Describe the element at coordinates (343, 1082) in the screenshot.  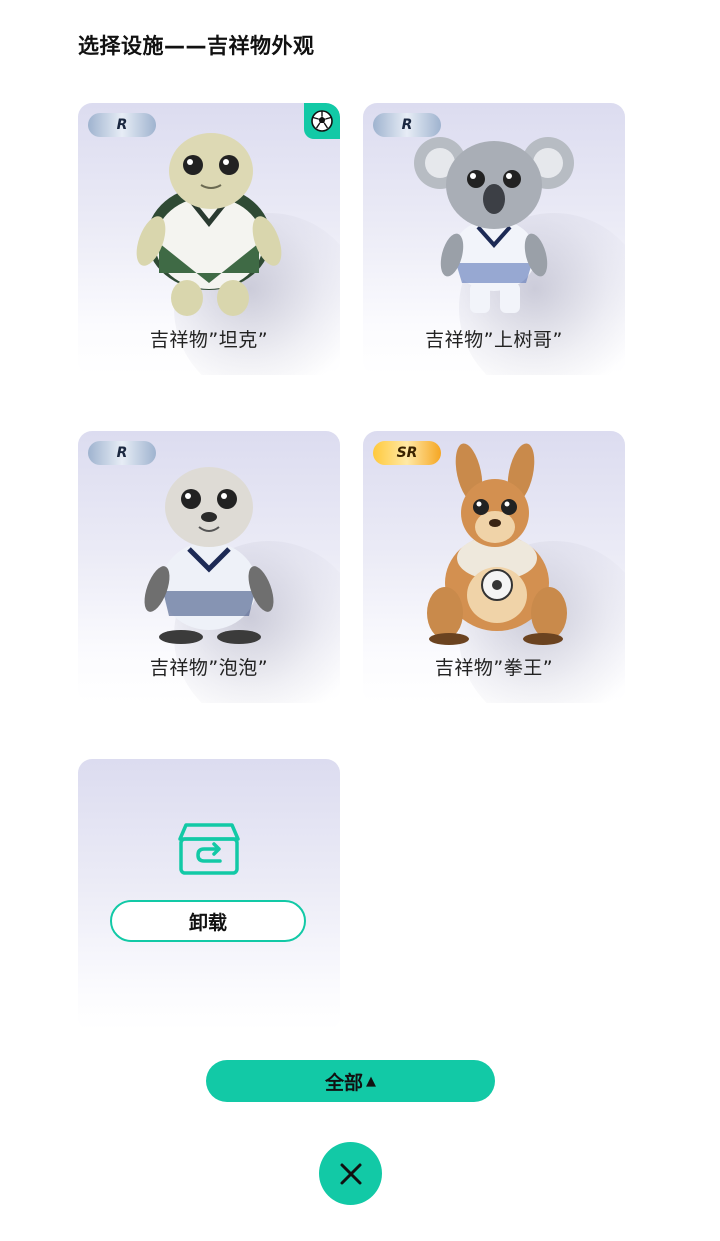
I see `filter-label: 全部` at that location.